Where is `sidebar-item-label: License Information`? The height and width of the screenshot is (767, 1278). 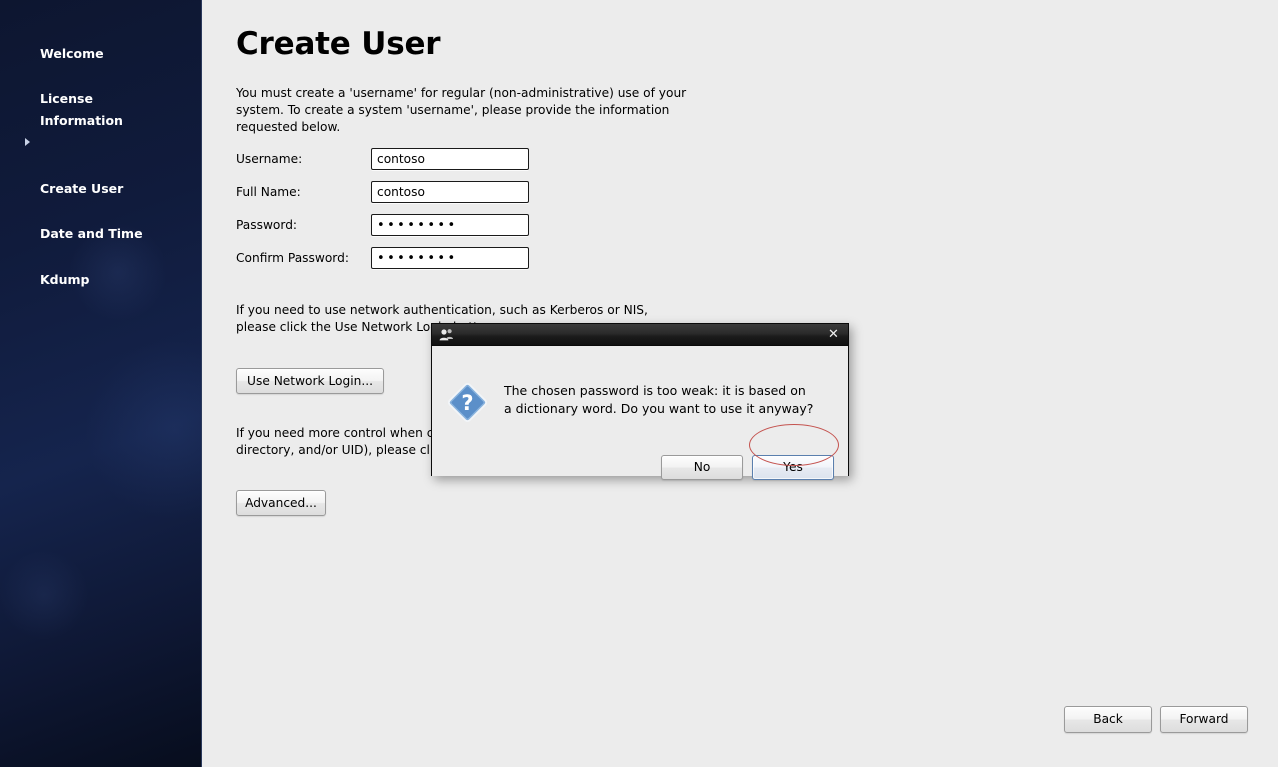
sidebar-item-label: License Information is located at coordinates (81, 109).